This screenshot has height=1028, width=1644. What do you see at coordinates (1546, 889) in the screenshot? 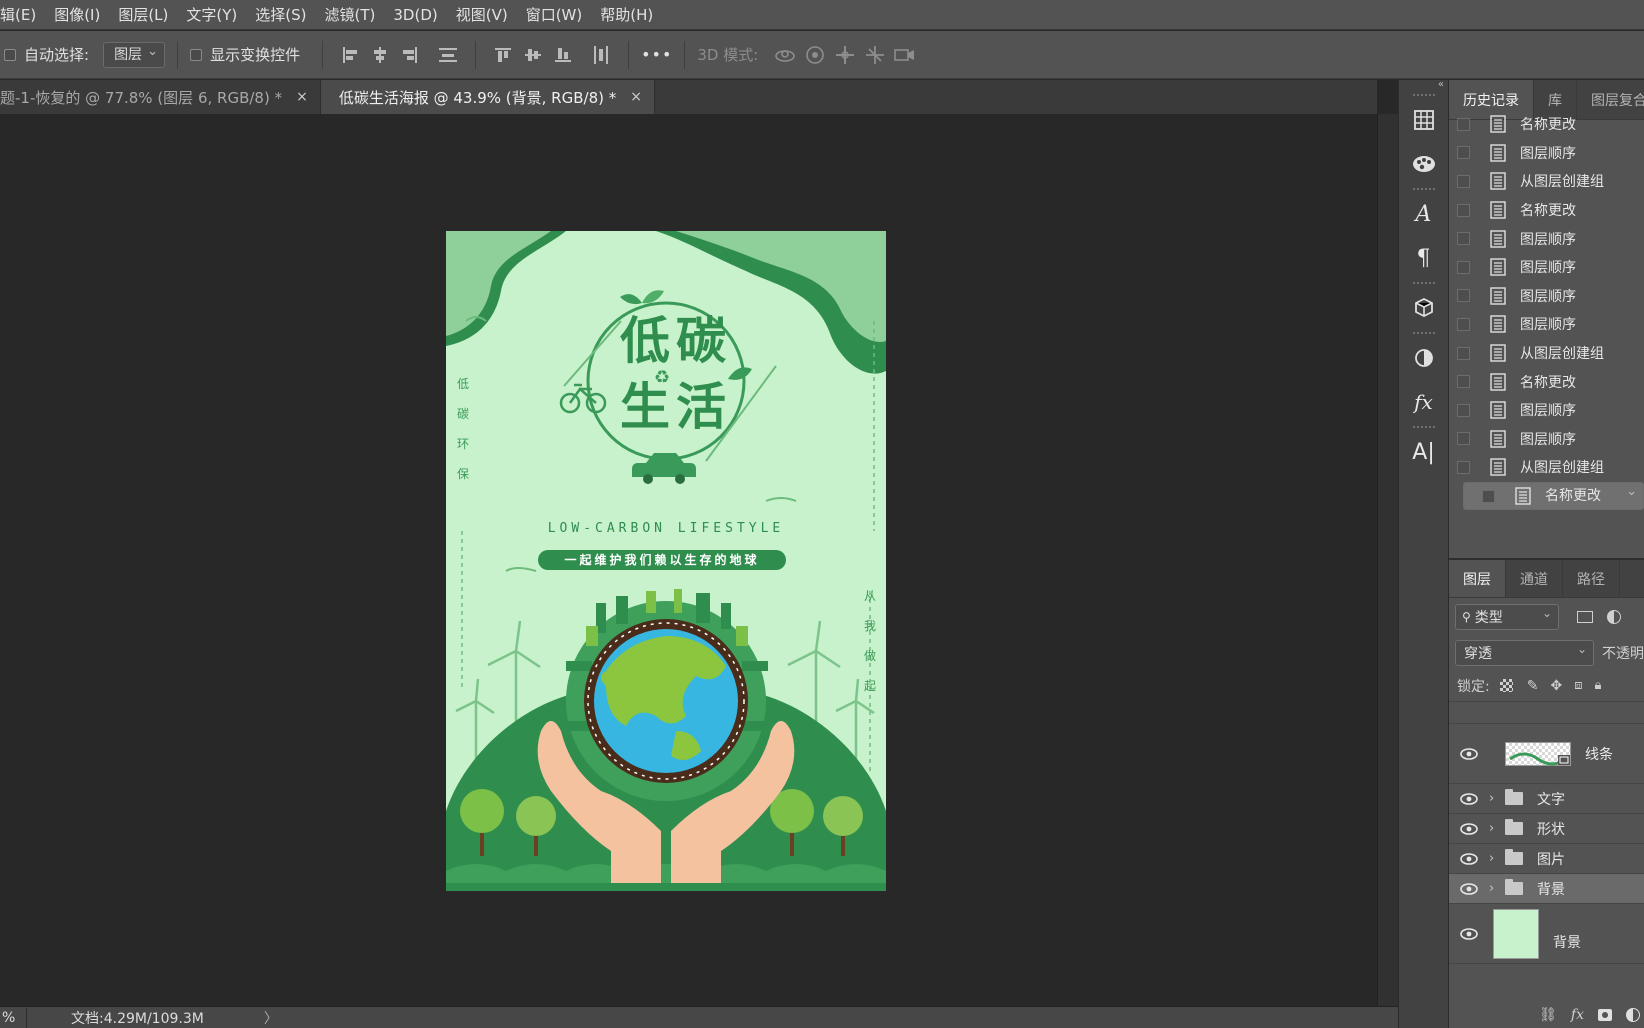
I see `layer-row: › 背景` at bounding box center [1546, 889].